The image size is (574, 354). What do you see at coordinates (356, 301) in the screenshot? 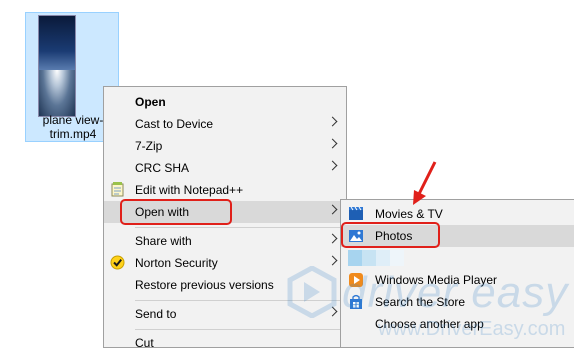
I see `store-bag-icon` at bounding box center [356, 301].